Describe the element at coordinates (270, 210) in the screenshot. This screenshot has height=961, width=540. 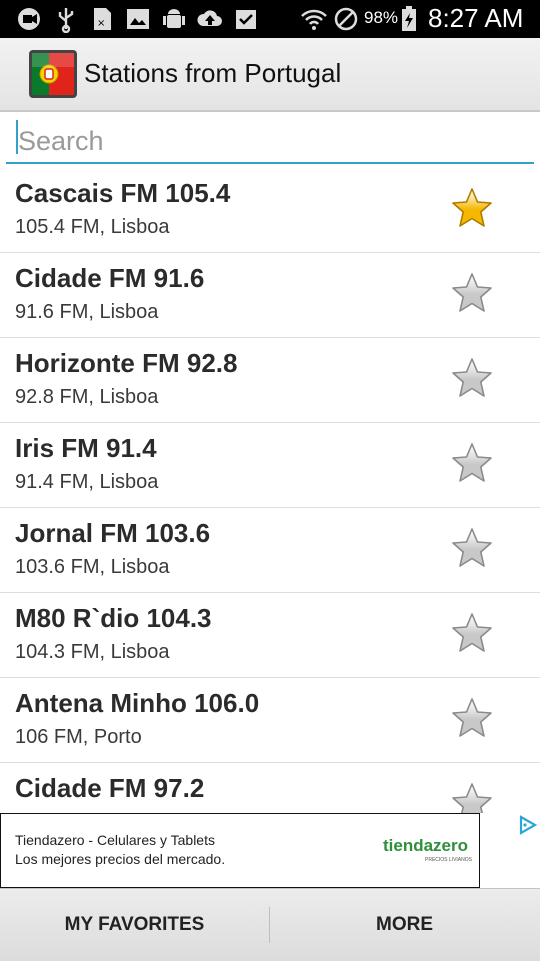
I see `station-row: Cascais FM 105.4 105.4 FM, Lisboa` at that location.